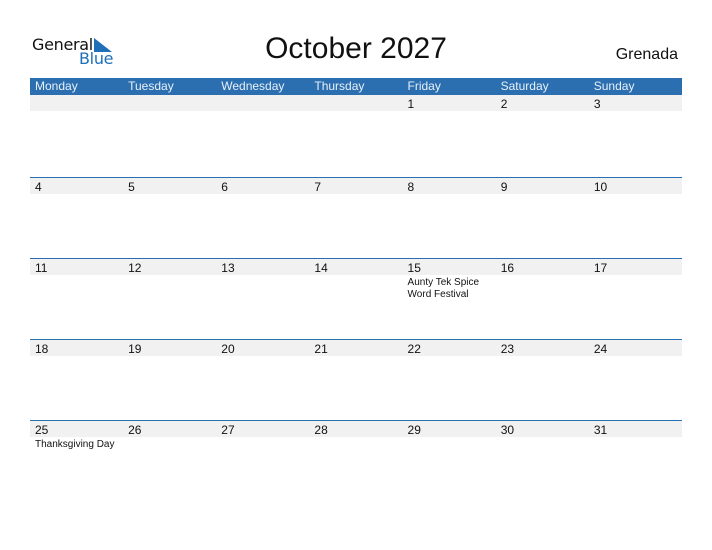 This screenshot has width=712, height=550. I want to click on day-number: 14, so click(321, 268).